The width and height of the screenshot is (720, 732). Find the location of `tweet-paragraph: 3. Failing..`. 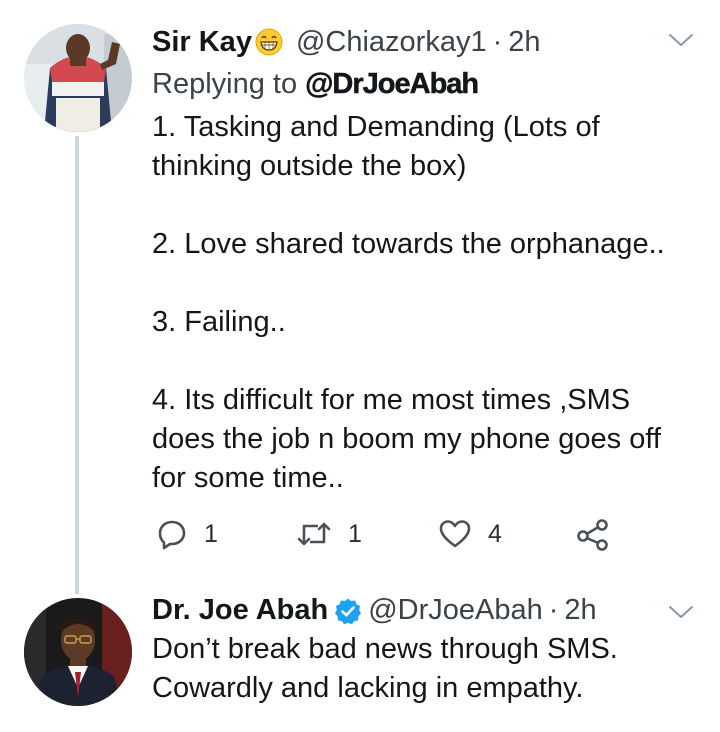

tweet-paragraph: 3. Failing.. is located at coordinates (219, 322).